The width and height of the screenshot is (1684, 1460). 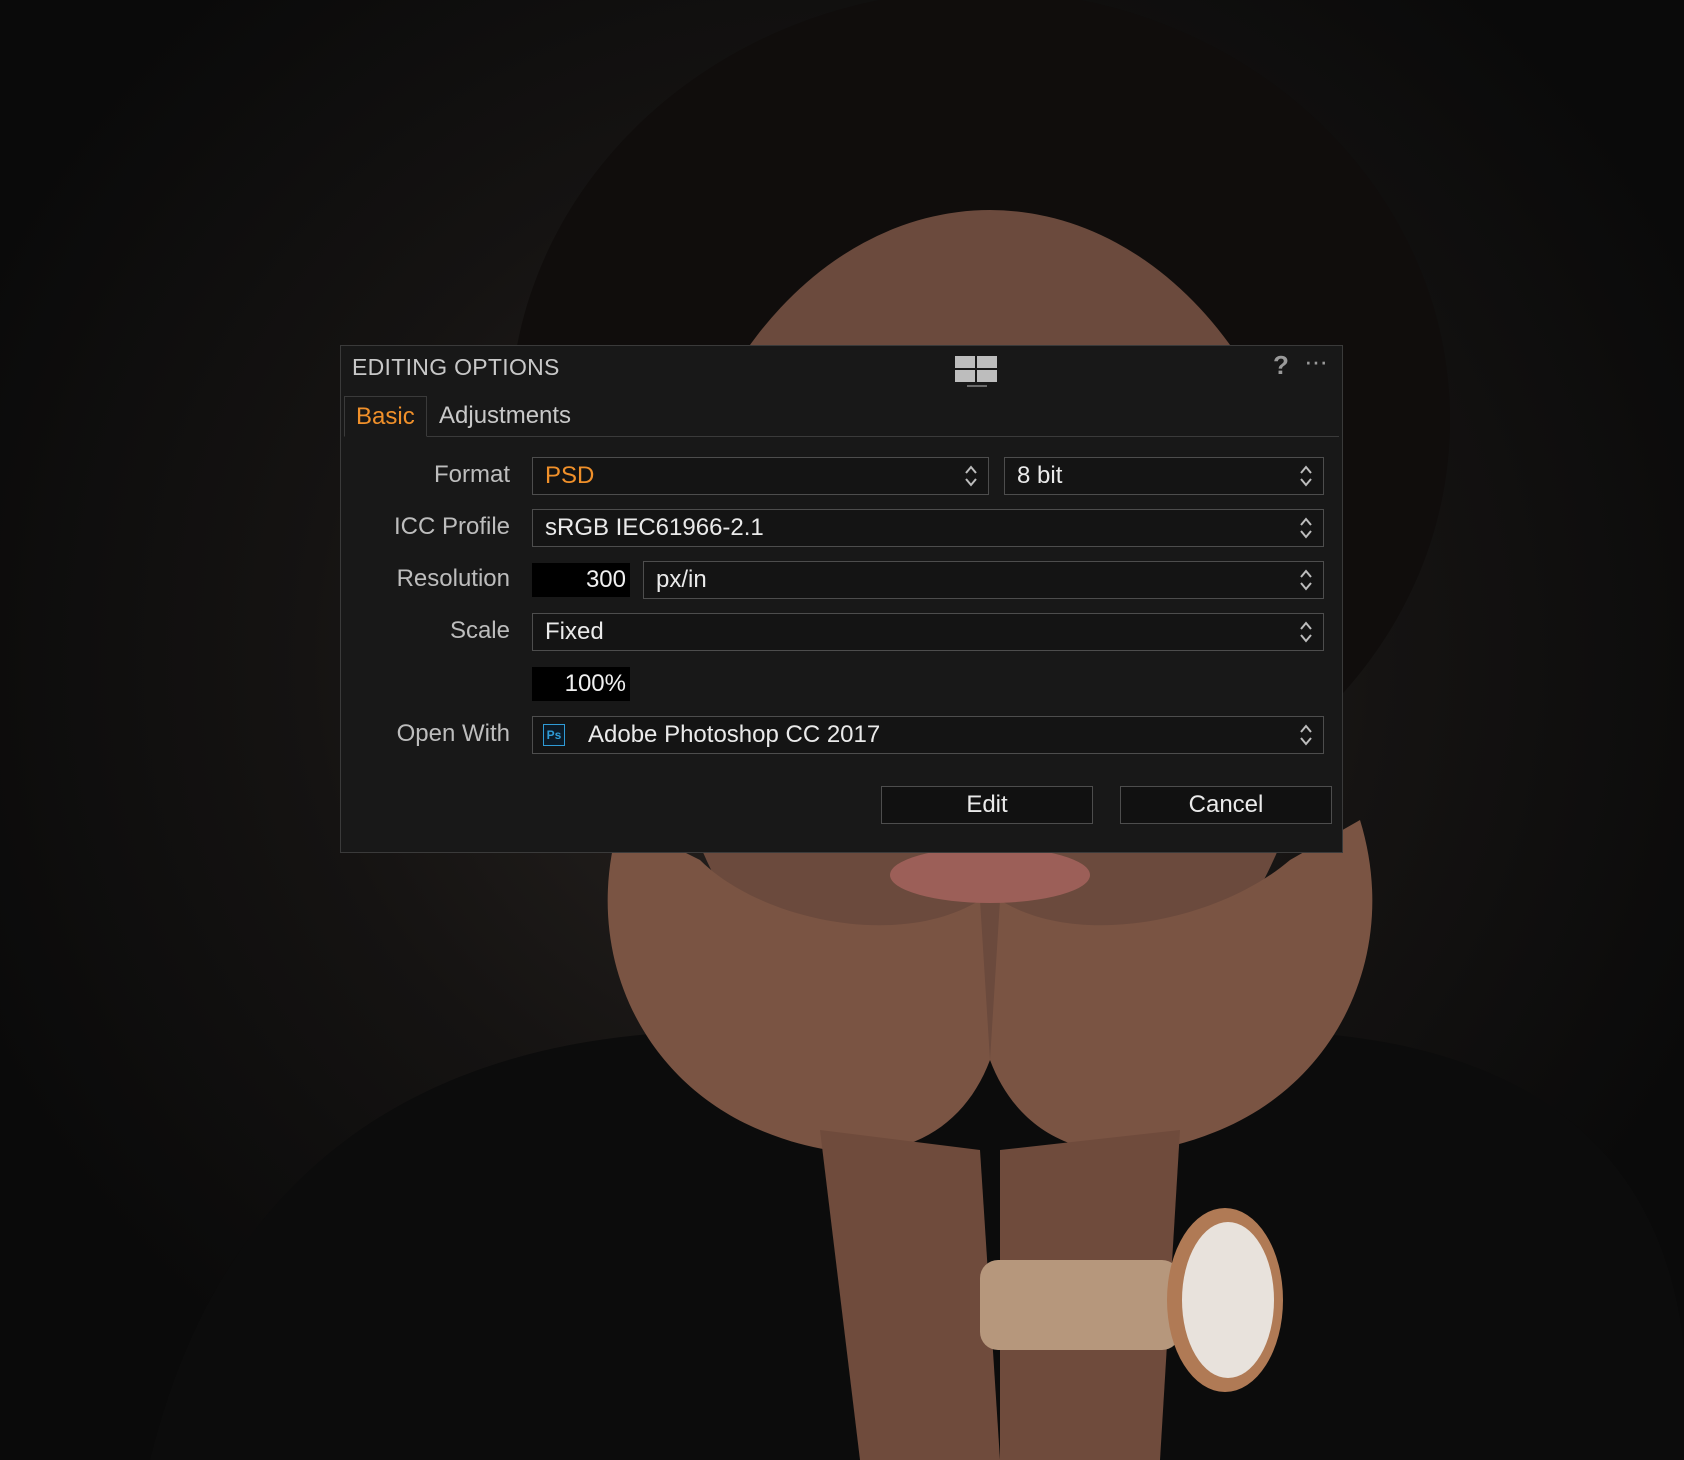 What do you see at coordinates (453, 733) in the screenshot?
I see `open-with-label: Open With` at bounding box center [453, 733].